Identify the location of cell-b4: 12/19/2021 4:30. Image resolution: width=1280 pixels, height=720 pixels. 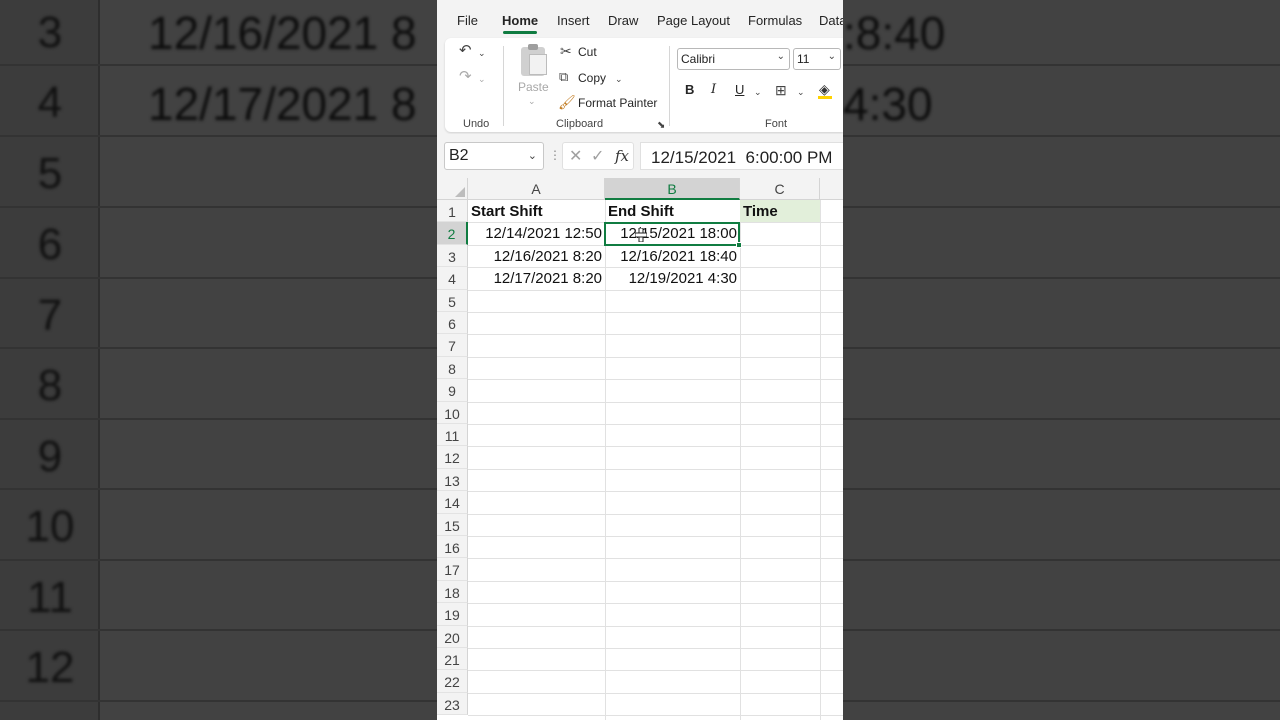
(672, 278).